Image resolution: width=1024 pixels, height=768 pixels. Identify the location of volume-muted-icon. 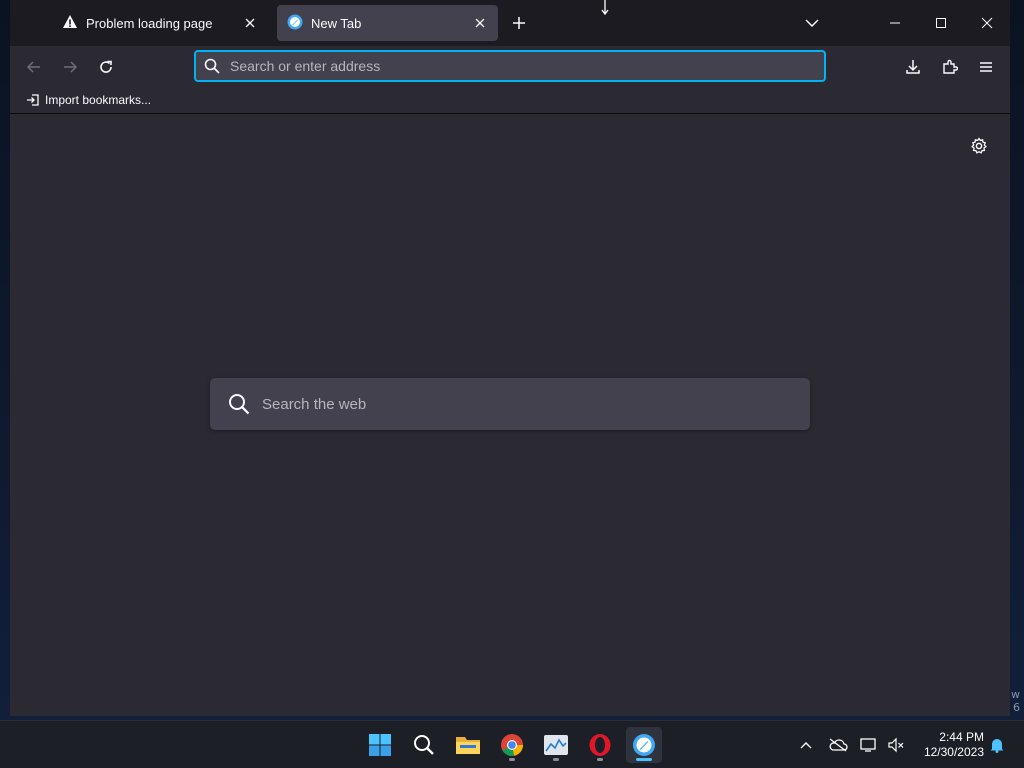
(896, 745).